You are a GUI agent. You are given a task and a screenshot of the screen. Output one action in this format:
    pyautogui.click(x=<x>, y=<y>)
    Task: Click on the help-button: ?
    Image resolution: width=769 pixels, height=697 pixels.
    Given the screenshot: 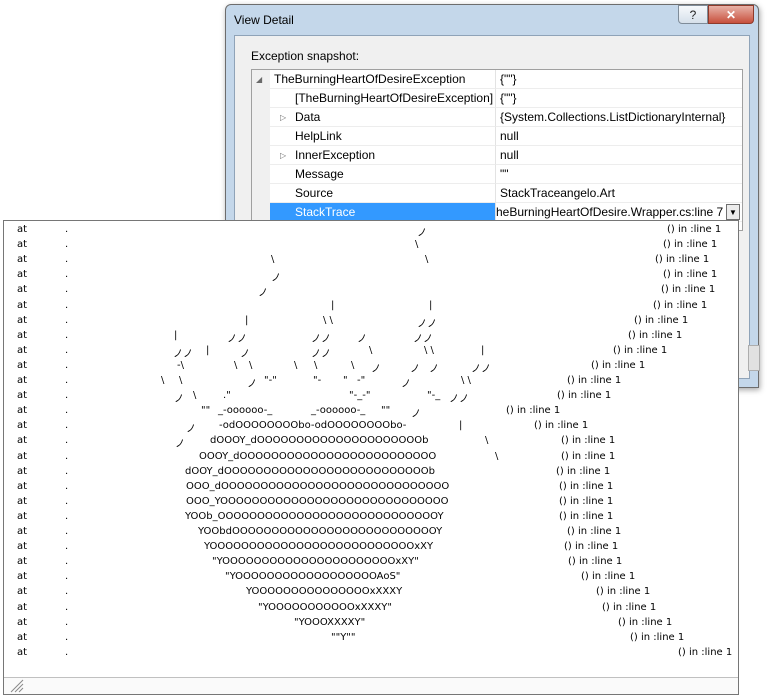 What is the action you would take?
    pyautogui.click(x=693, y=14)
    